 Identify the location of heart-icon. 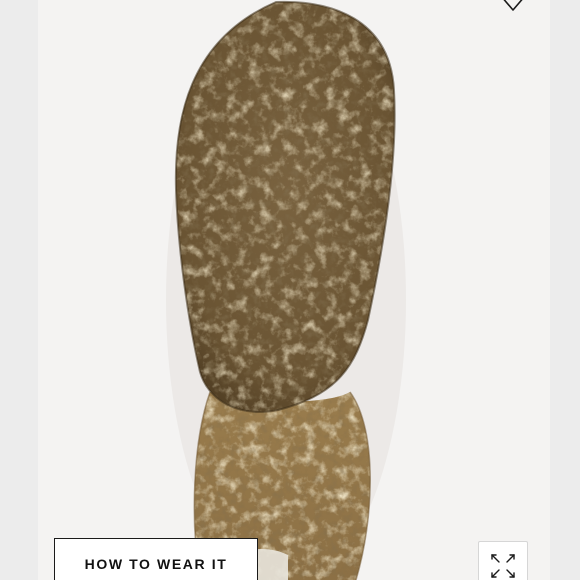
(513, 5).